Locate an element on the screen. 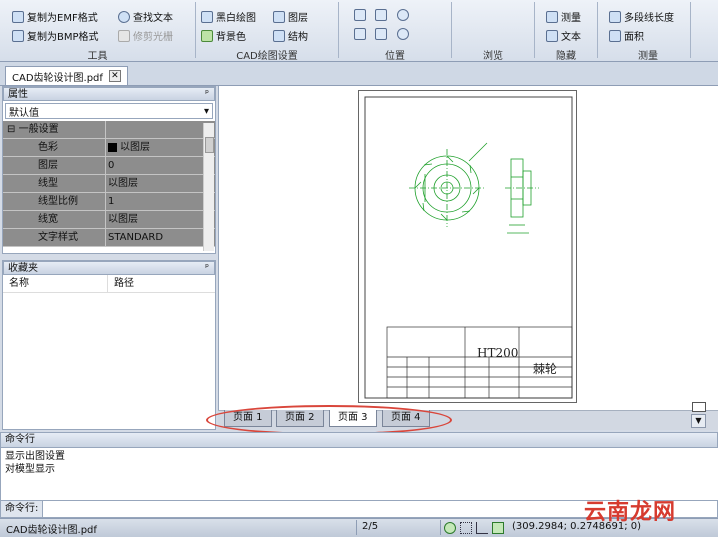 The height and width of the screenshot is (537, 718). chevron-down-icon: ▾ is located at coordinates (206, 111).